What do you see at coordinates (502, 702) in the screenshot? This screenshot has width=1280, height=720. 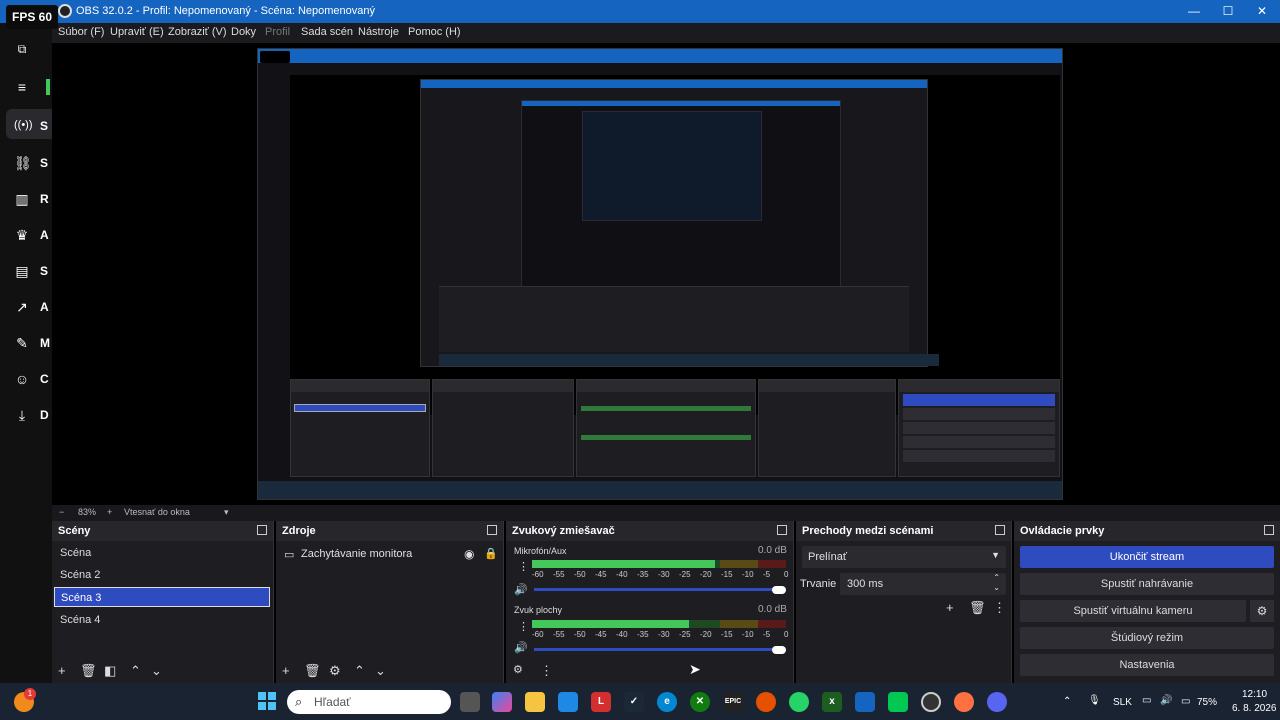 I see `copilot-icon` at bounding box center [502, 702].